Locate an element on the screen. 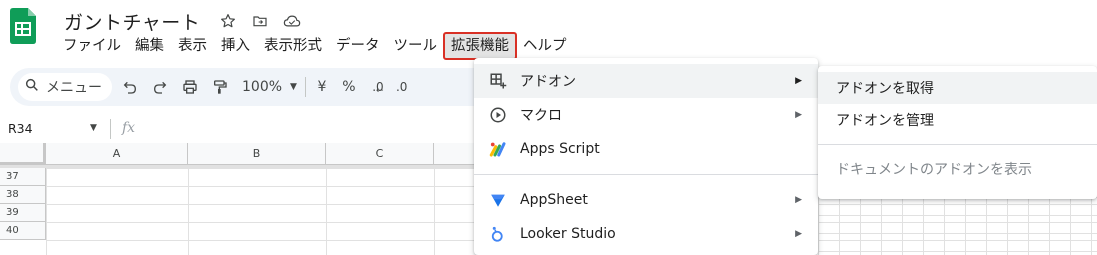 This screenshot has height=255, width=1097. appsheet-icon is located at coordinates (498, 200).